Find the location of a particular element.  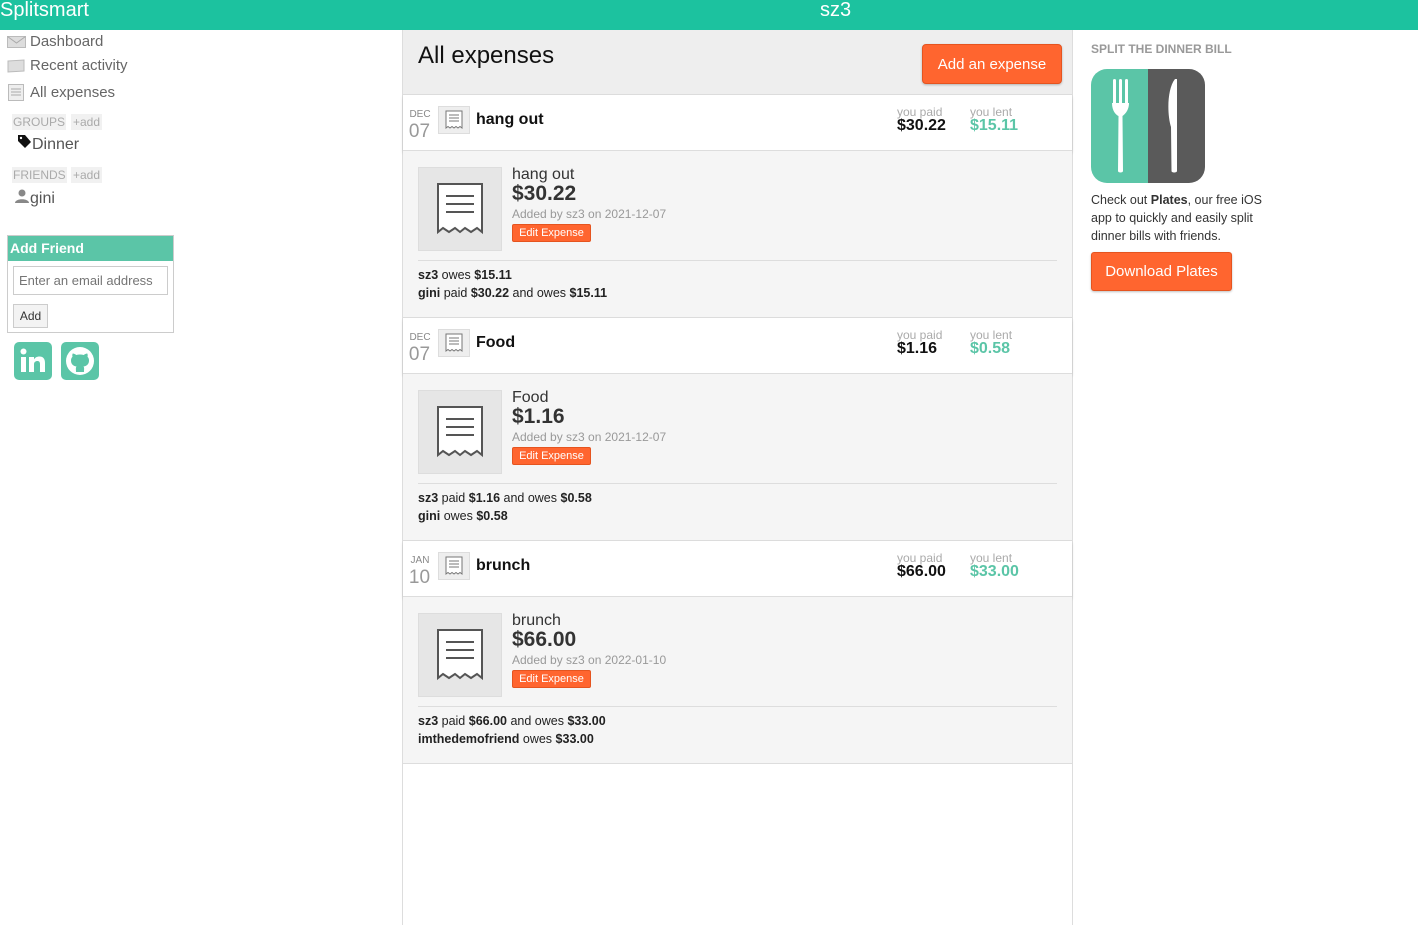

email-field is located at coordinates (90, 280).